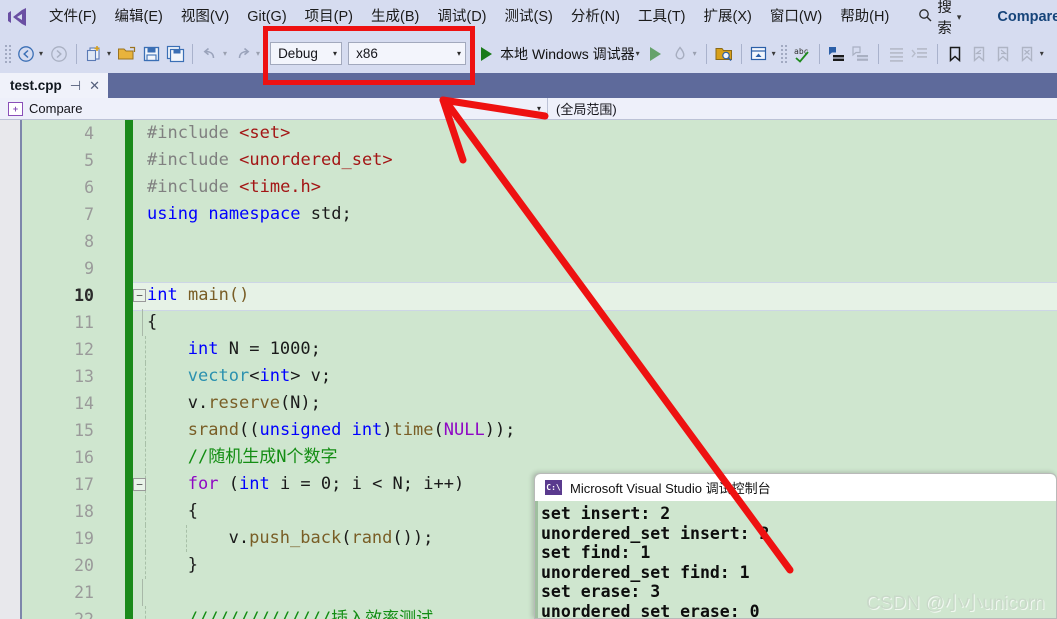  What do you see at coordinates (193, 565) in the screenshot?
I see `code-line-text: }` at bounding box center [193, 565].